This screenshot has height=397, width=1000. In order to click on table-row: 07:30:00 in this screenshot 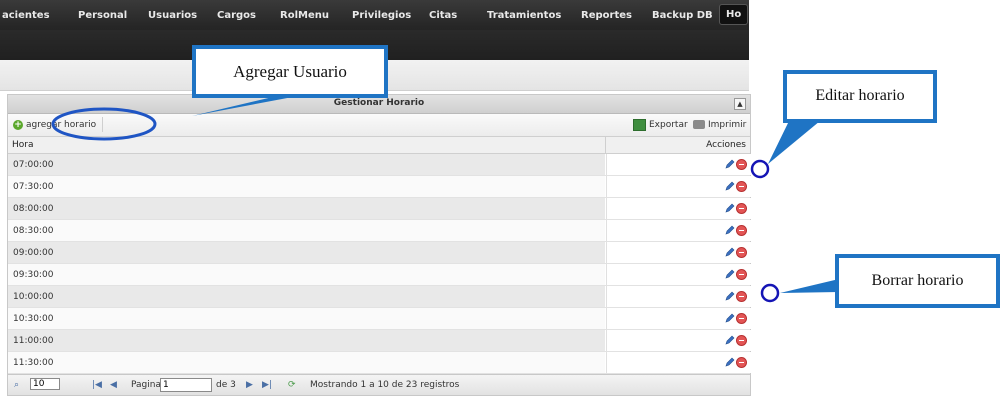, I will do `click(379, 187)`.